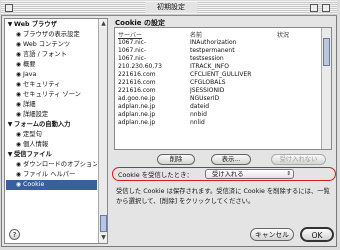 The image size is (340, 250). What do you see at coordinates (208, 82) in the screenshot?
I see `cell-name: CFGLOBALS` at bounding box center [208, 82].